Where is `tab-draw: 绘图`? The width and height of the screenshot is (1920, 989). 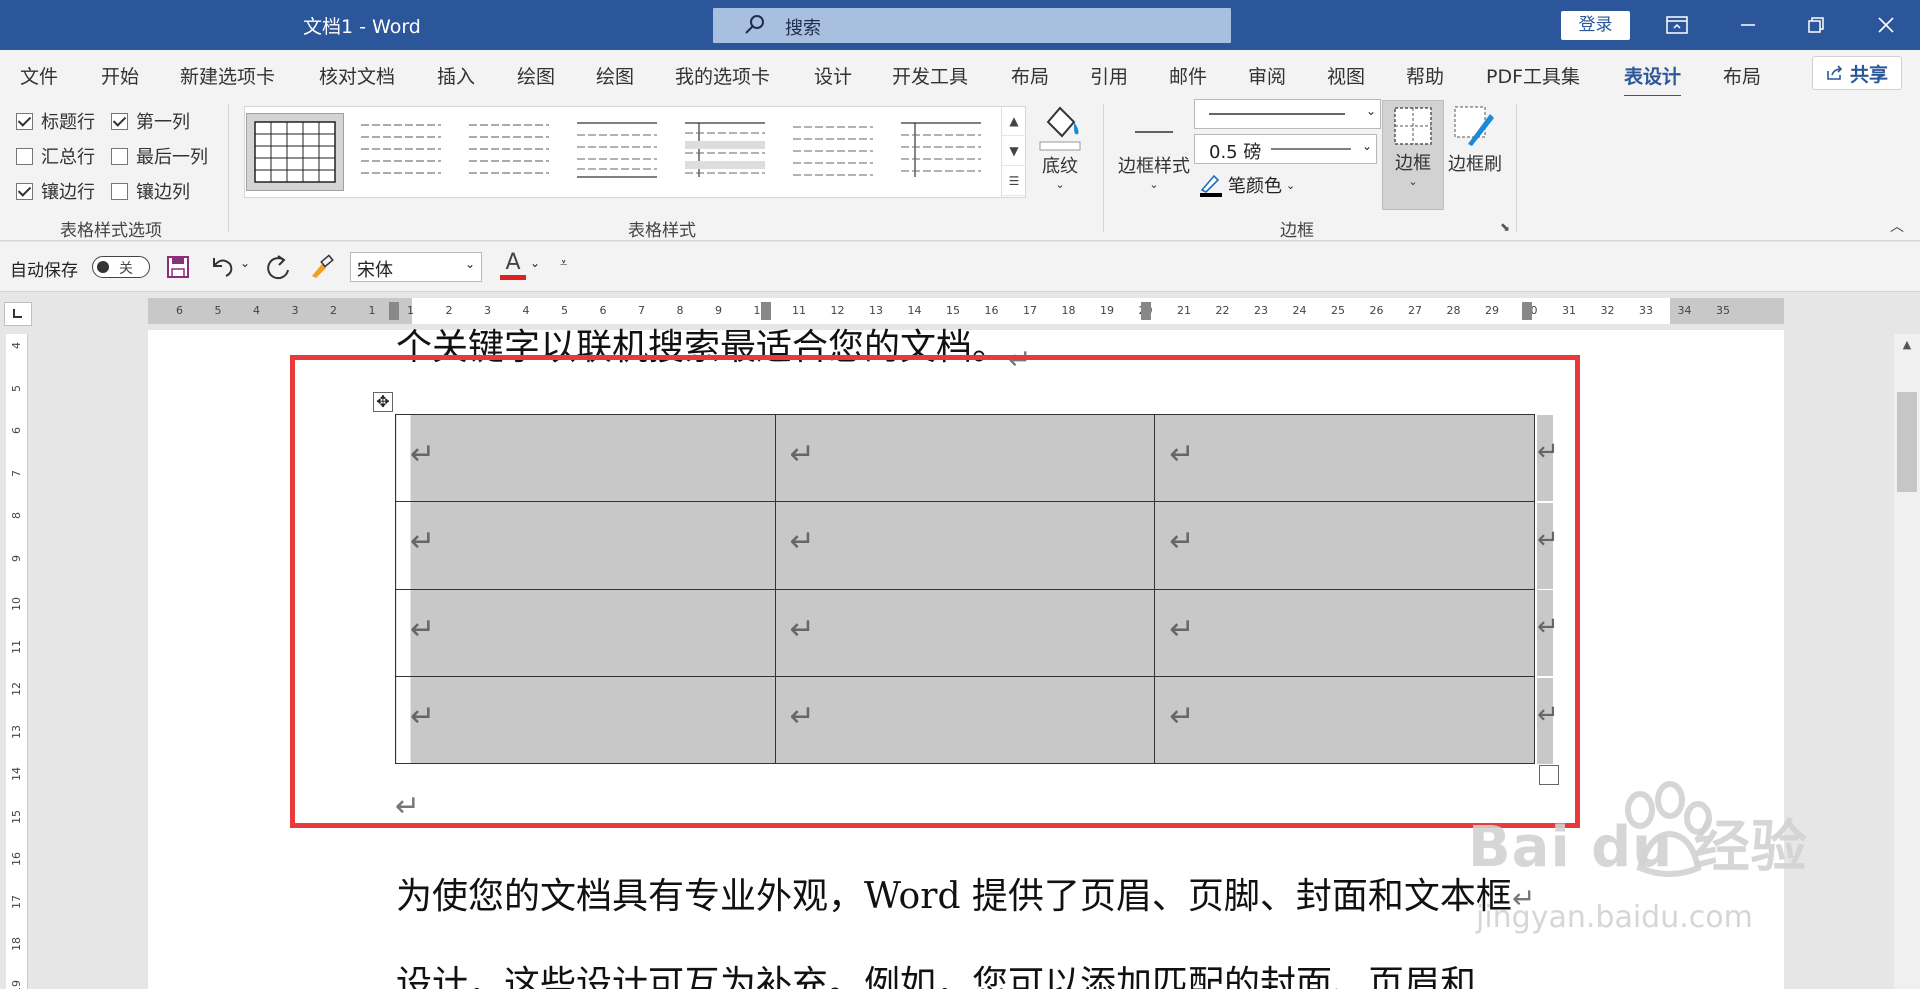
tab-draw: 绘图 is located at coordinates (536, 75).